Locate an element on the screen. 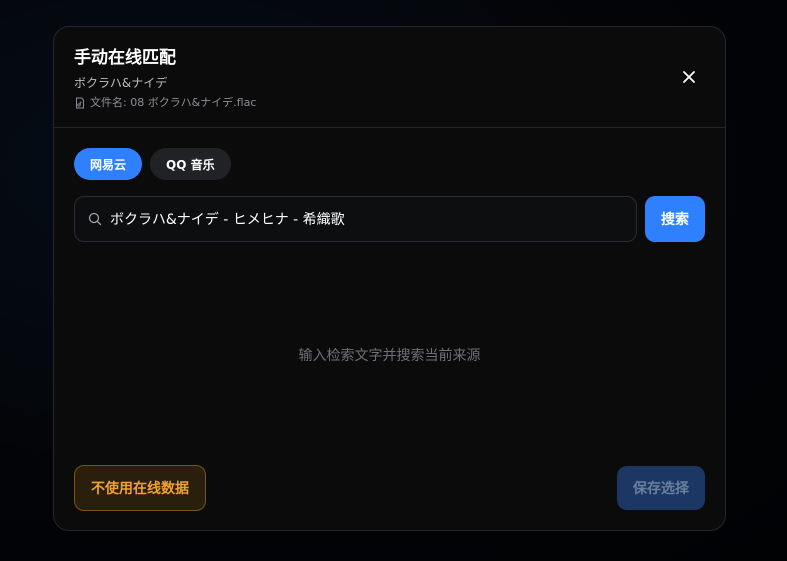  file-icon is located at coordinates (80, 103).